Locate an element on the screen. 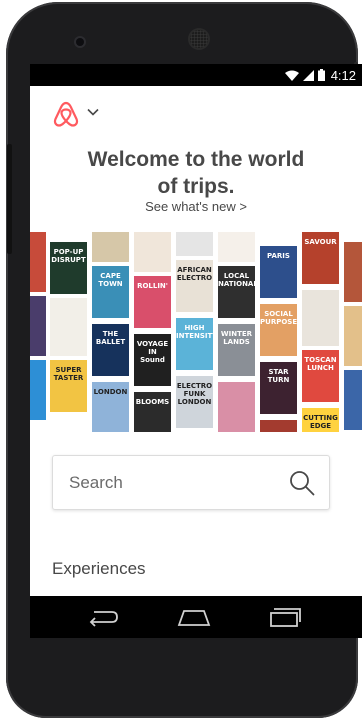 Image resolution: width=364 pixels, height=720 pixels. trip-poster: WINTER LANDS is located at coordinates (236, 350).